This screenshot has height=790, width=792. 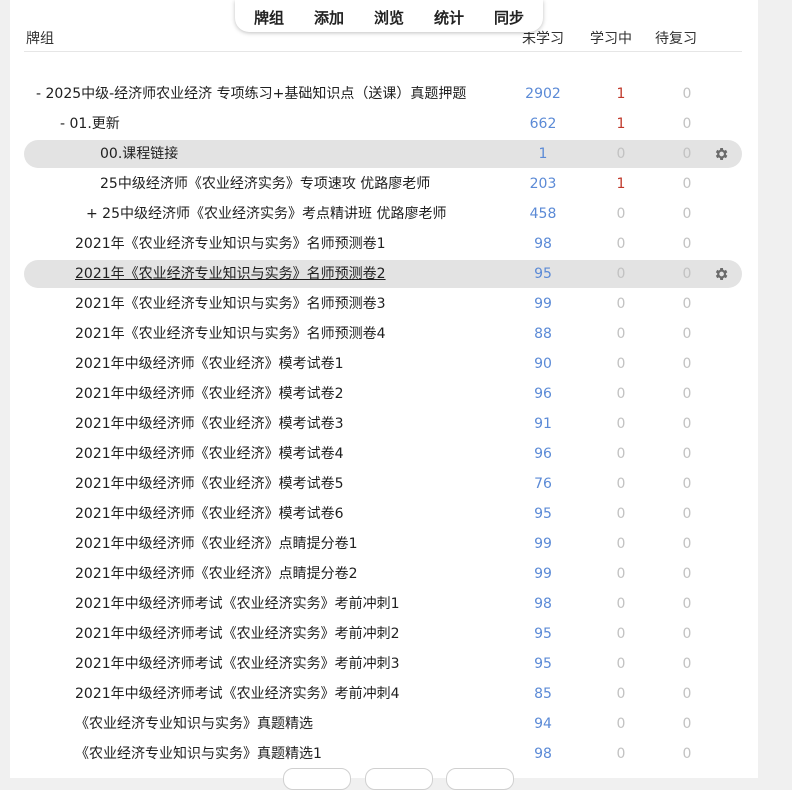 What do you see at coordinates (383, 574) in the screenshot?
I see `deck-row: 2021年中级经济师《农业经济》点睛提分卷2 99 0 0` at bounding box center [383, 574].